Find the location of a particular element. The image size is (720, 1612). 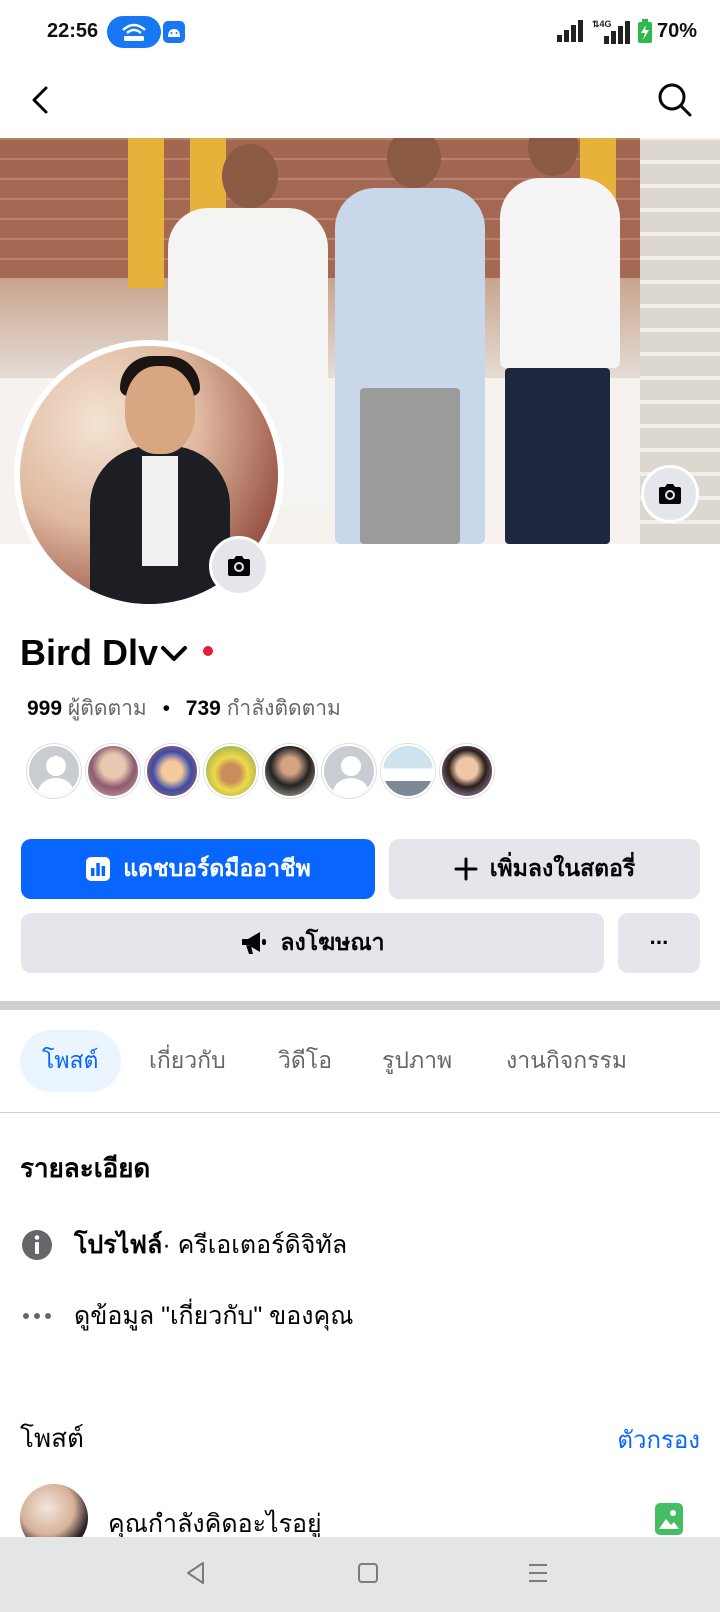

more-dots-icon: ··· is located at coordinates (659, 942).